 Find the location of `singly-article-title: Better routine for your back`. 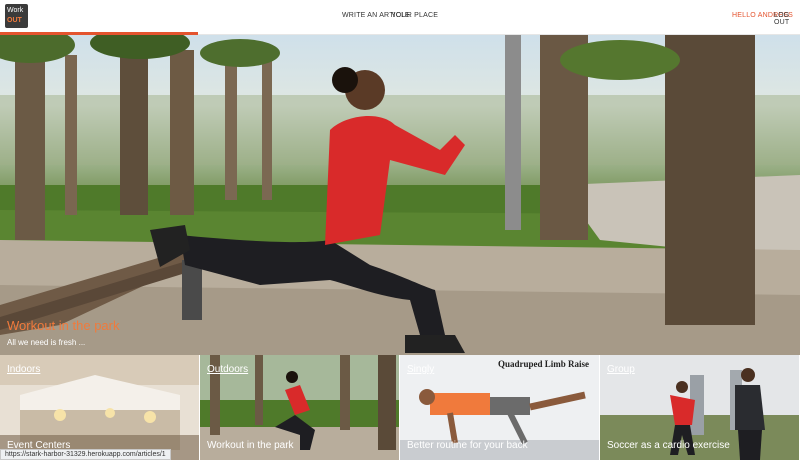

singly-article-title: Better routine for your back is located at coordinates (467, 445).